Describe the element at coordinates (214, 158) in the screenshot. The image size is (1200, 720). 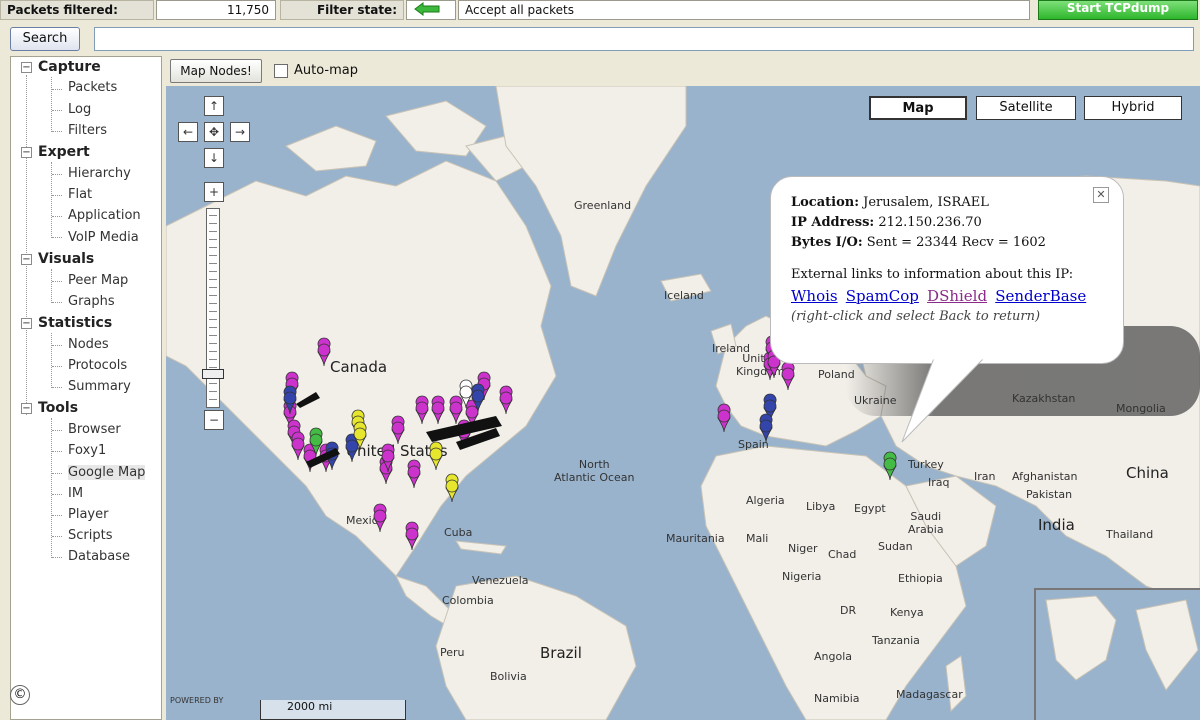
I see `pan-down-button: ↓` at that location.